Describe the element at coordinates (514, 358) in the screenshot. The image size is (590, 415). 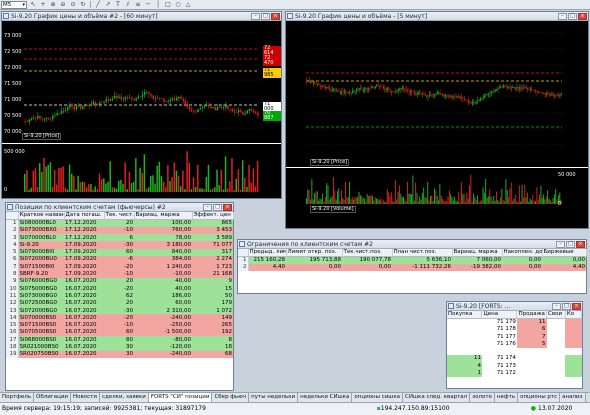
I see `orderbook-row: 11 71 174` at that location.